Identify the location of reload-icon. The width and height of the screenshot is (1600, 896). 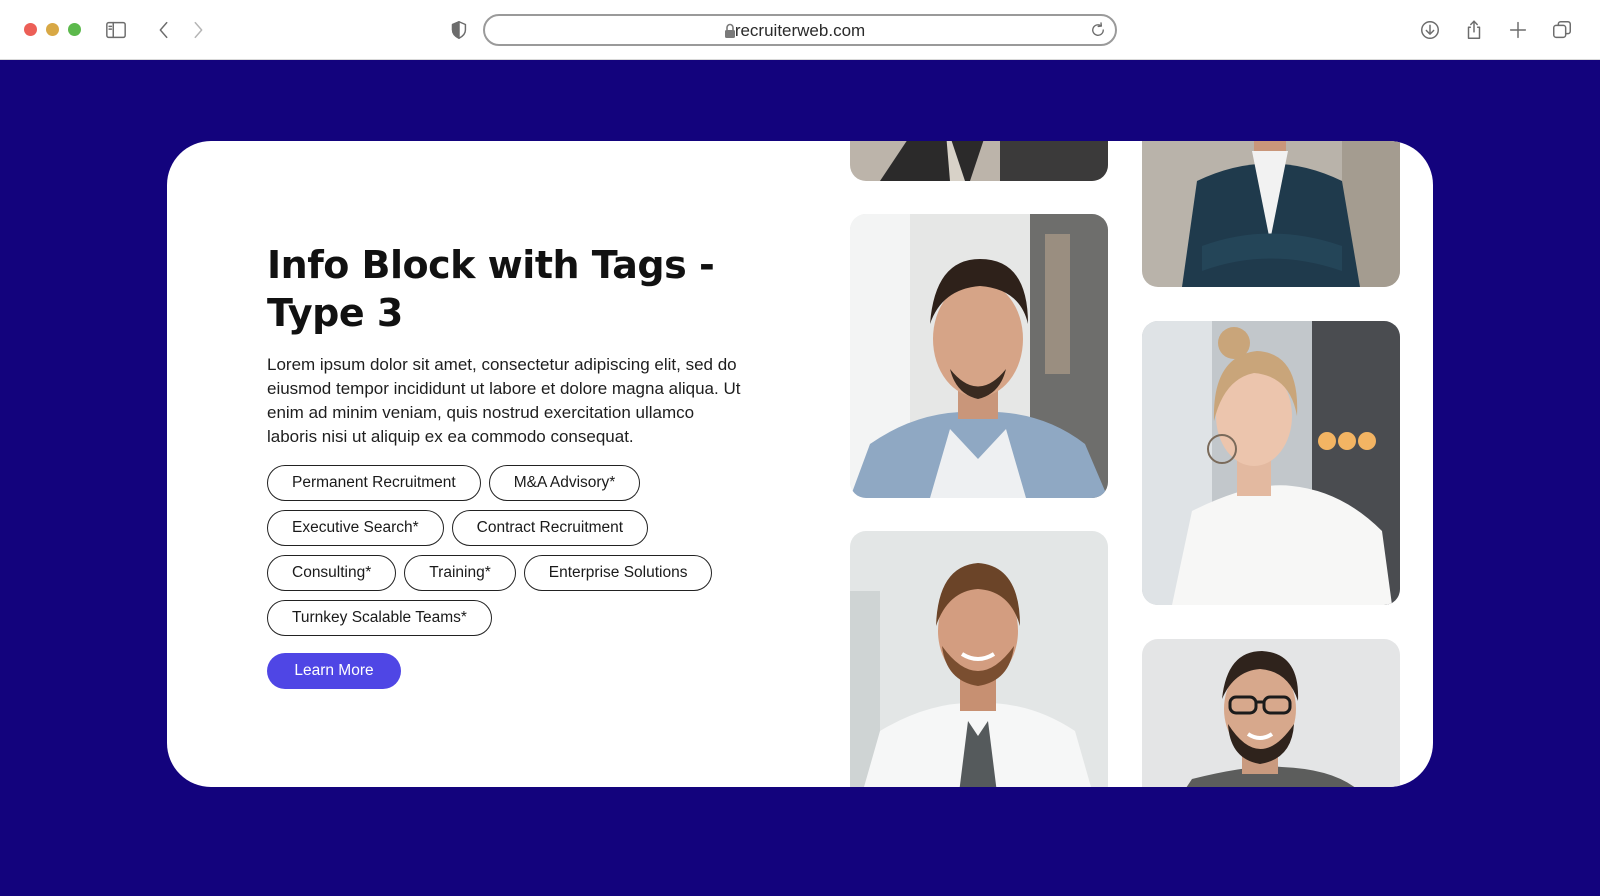
(1098, 30).